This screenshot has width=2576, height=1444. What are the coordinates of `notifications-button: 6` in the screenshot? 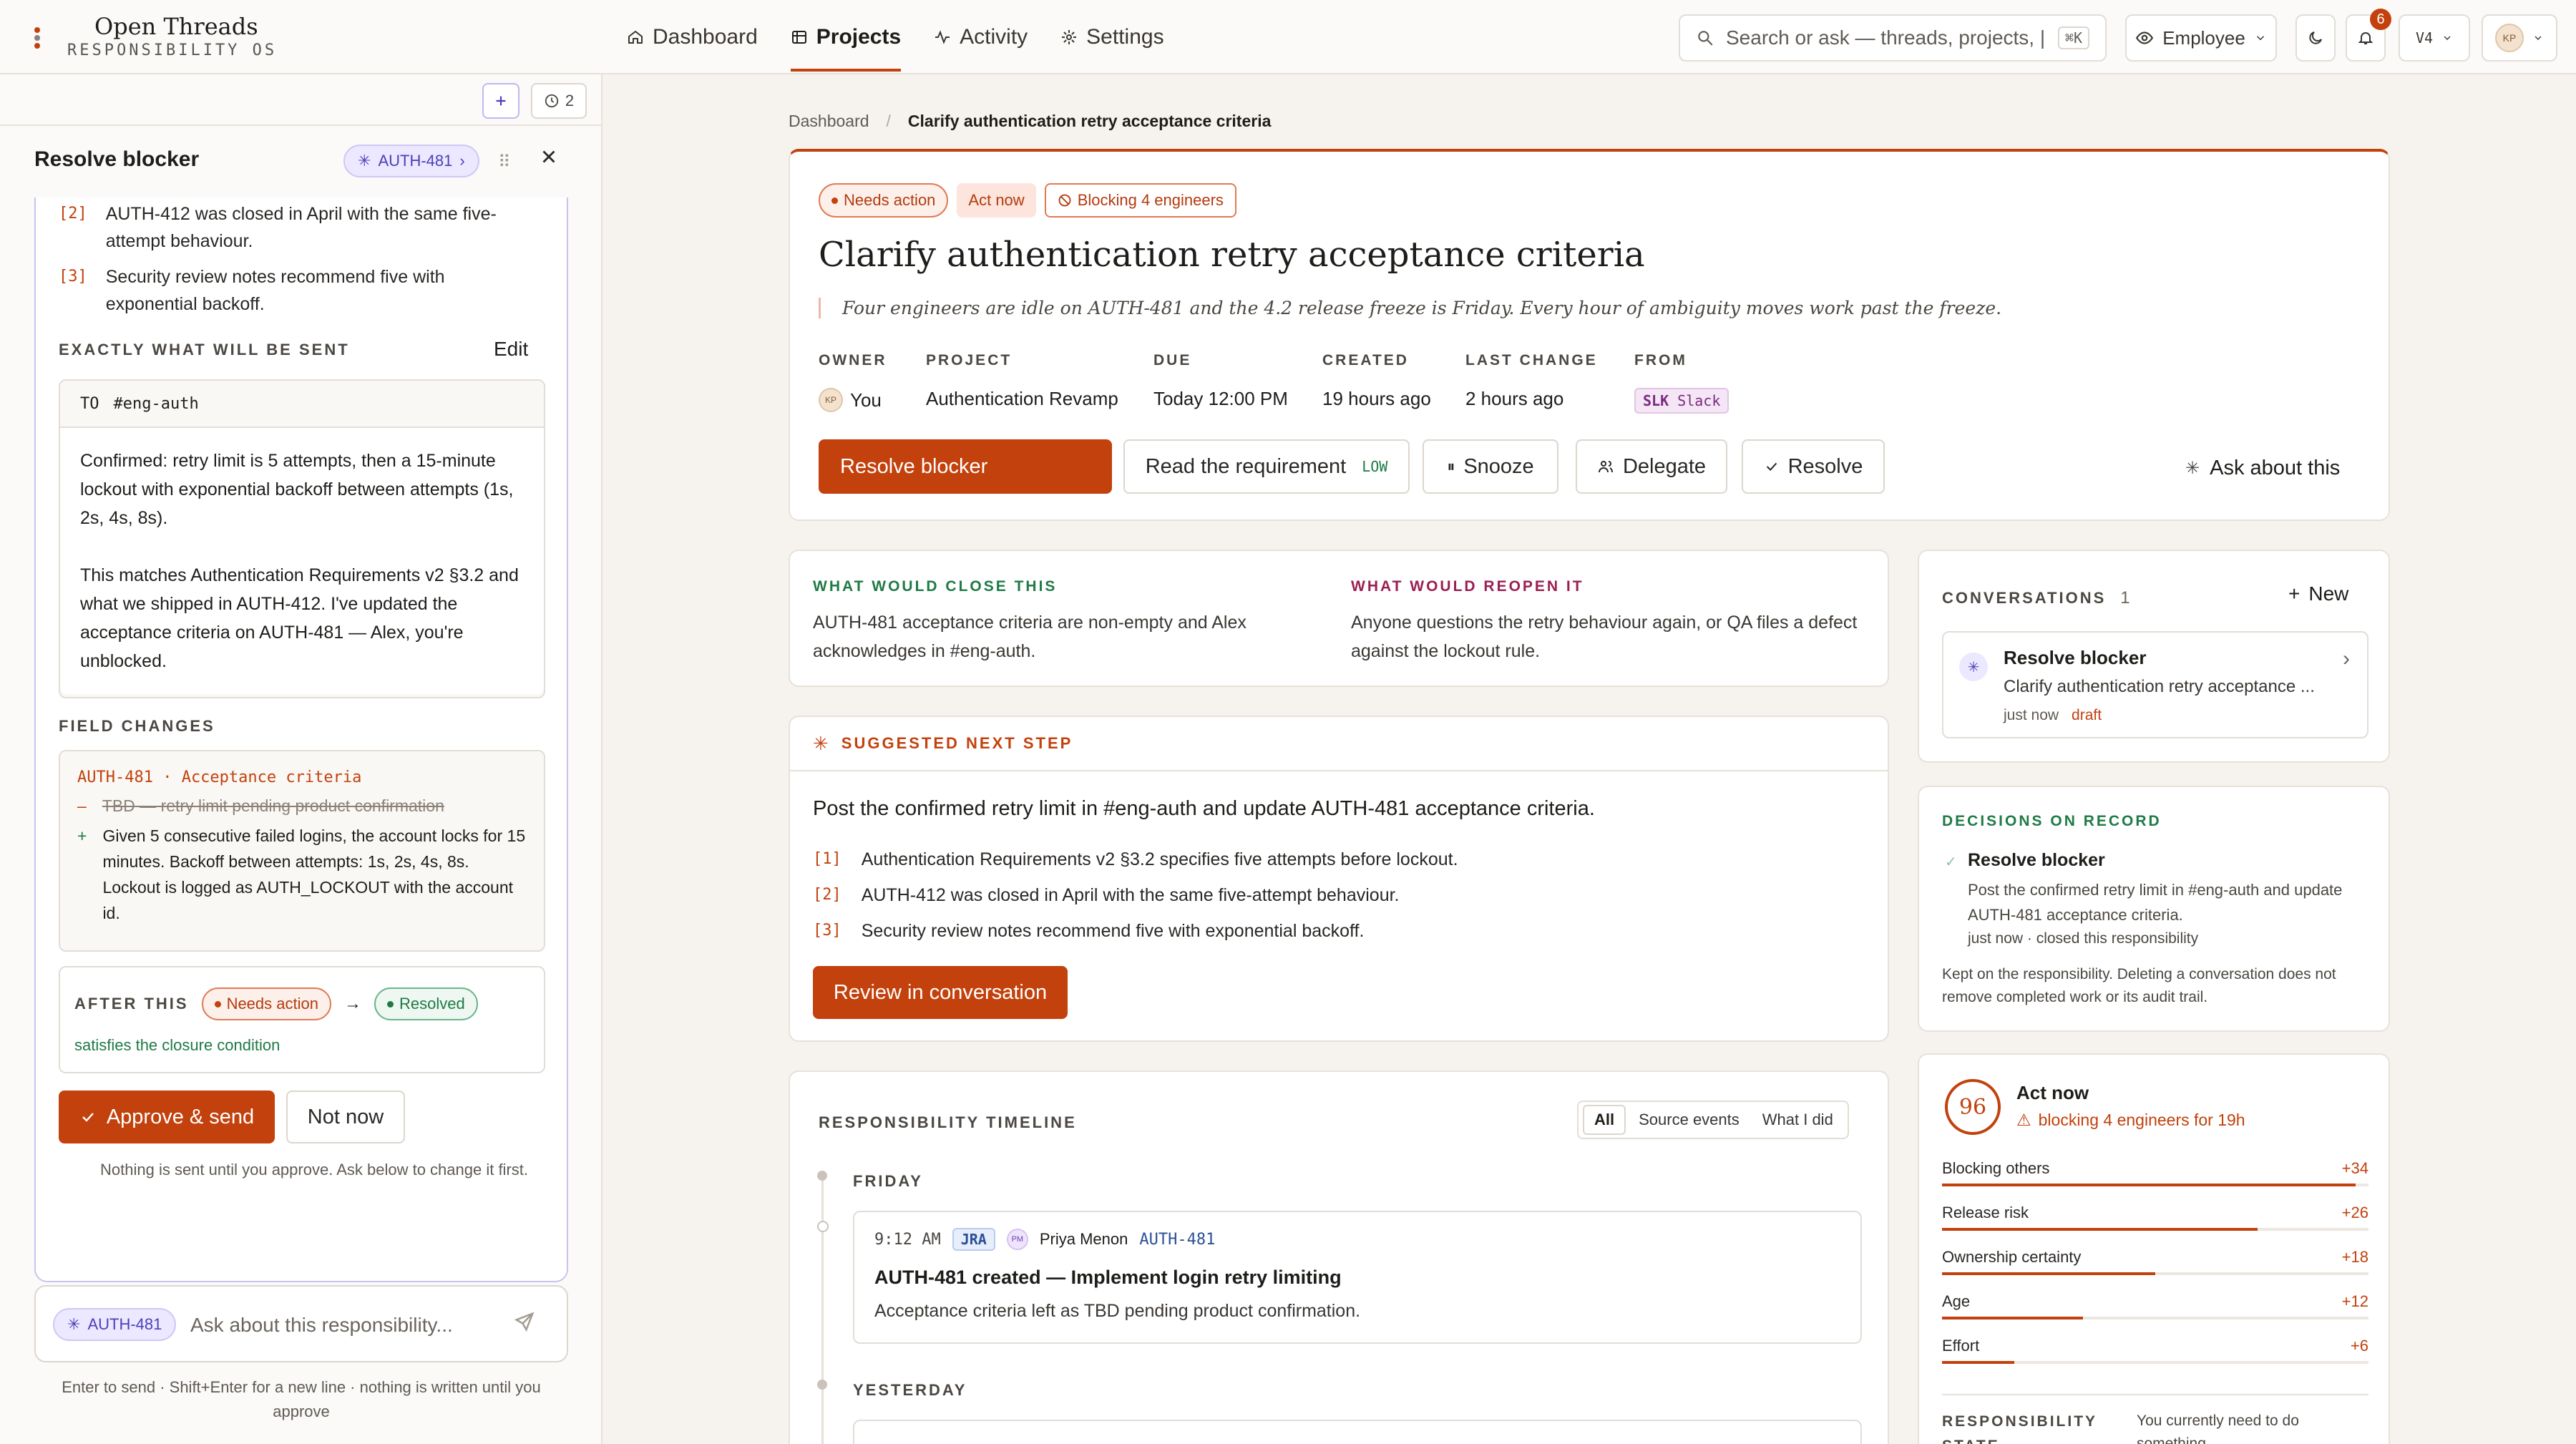 It's located at (2368, 36).